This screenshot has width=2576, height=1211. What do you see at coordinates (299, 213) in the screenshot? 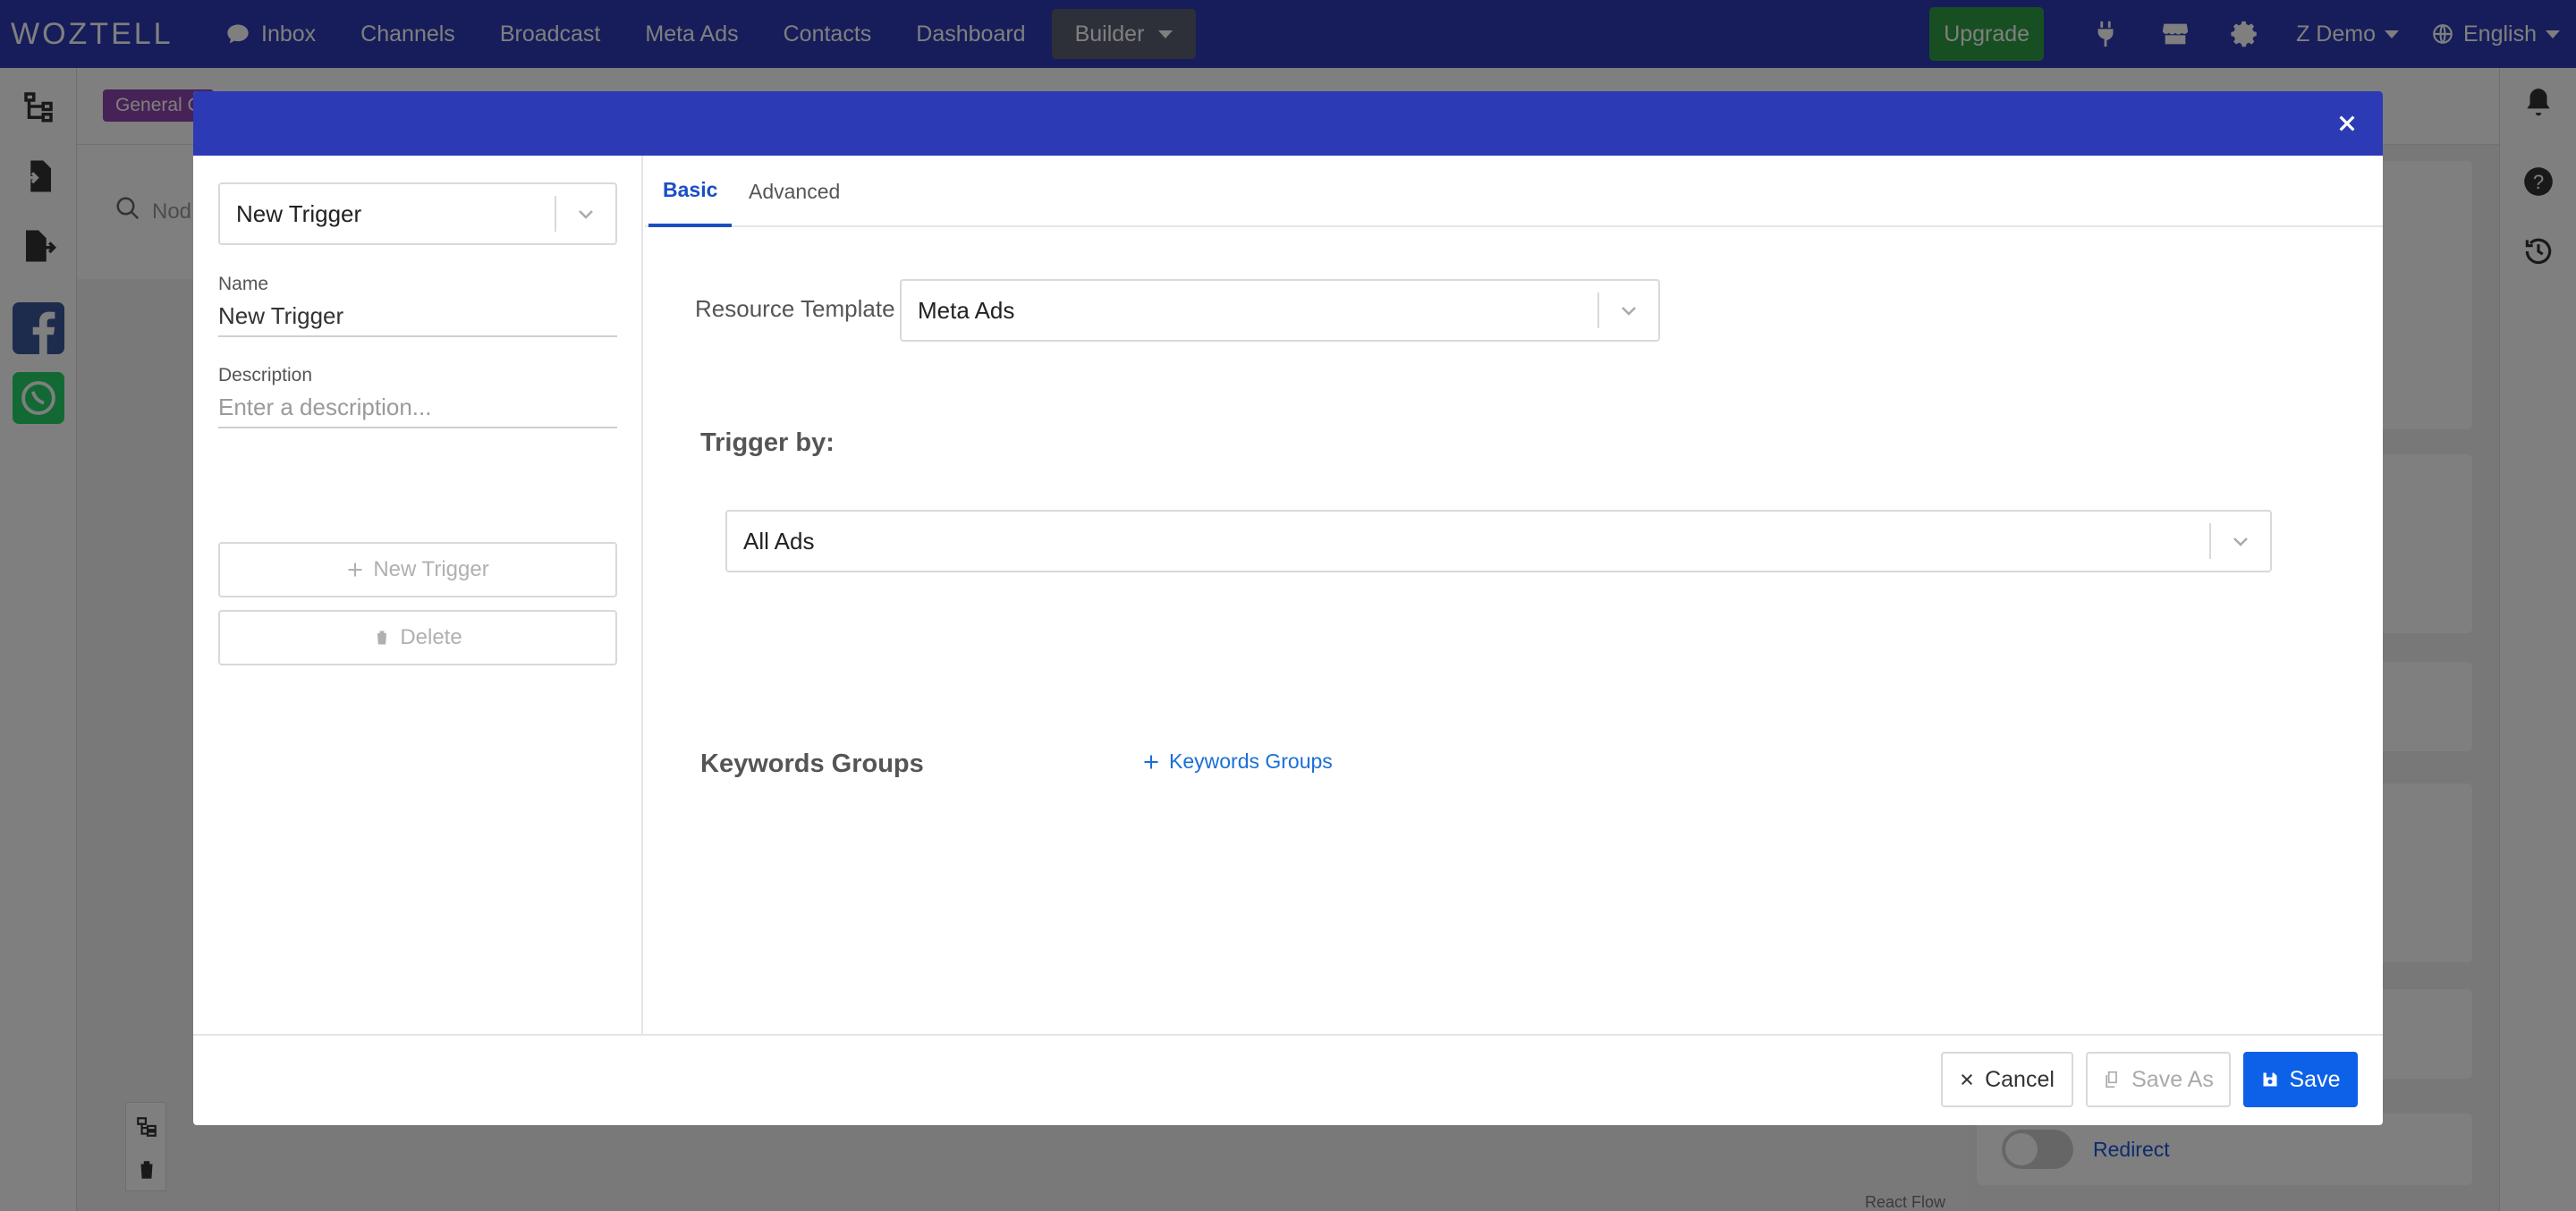
I see `trigger-select-value: New Trigger` at bounding box center [299, 213].